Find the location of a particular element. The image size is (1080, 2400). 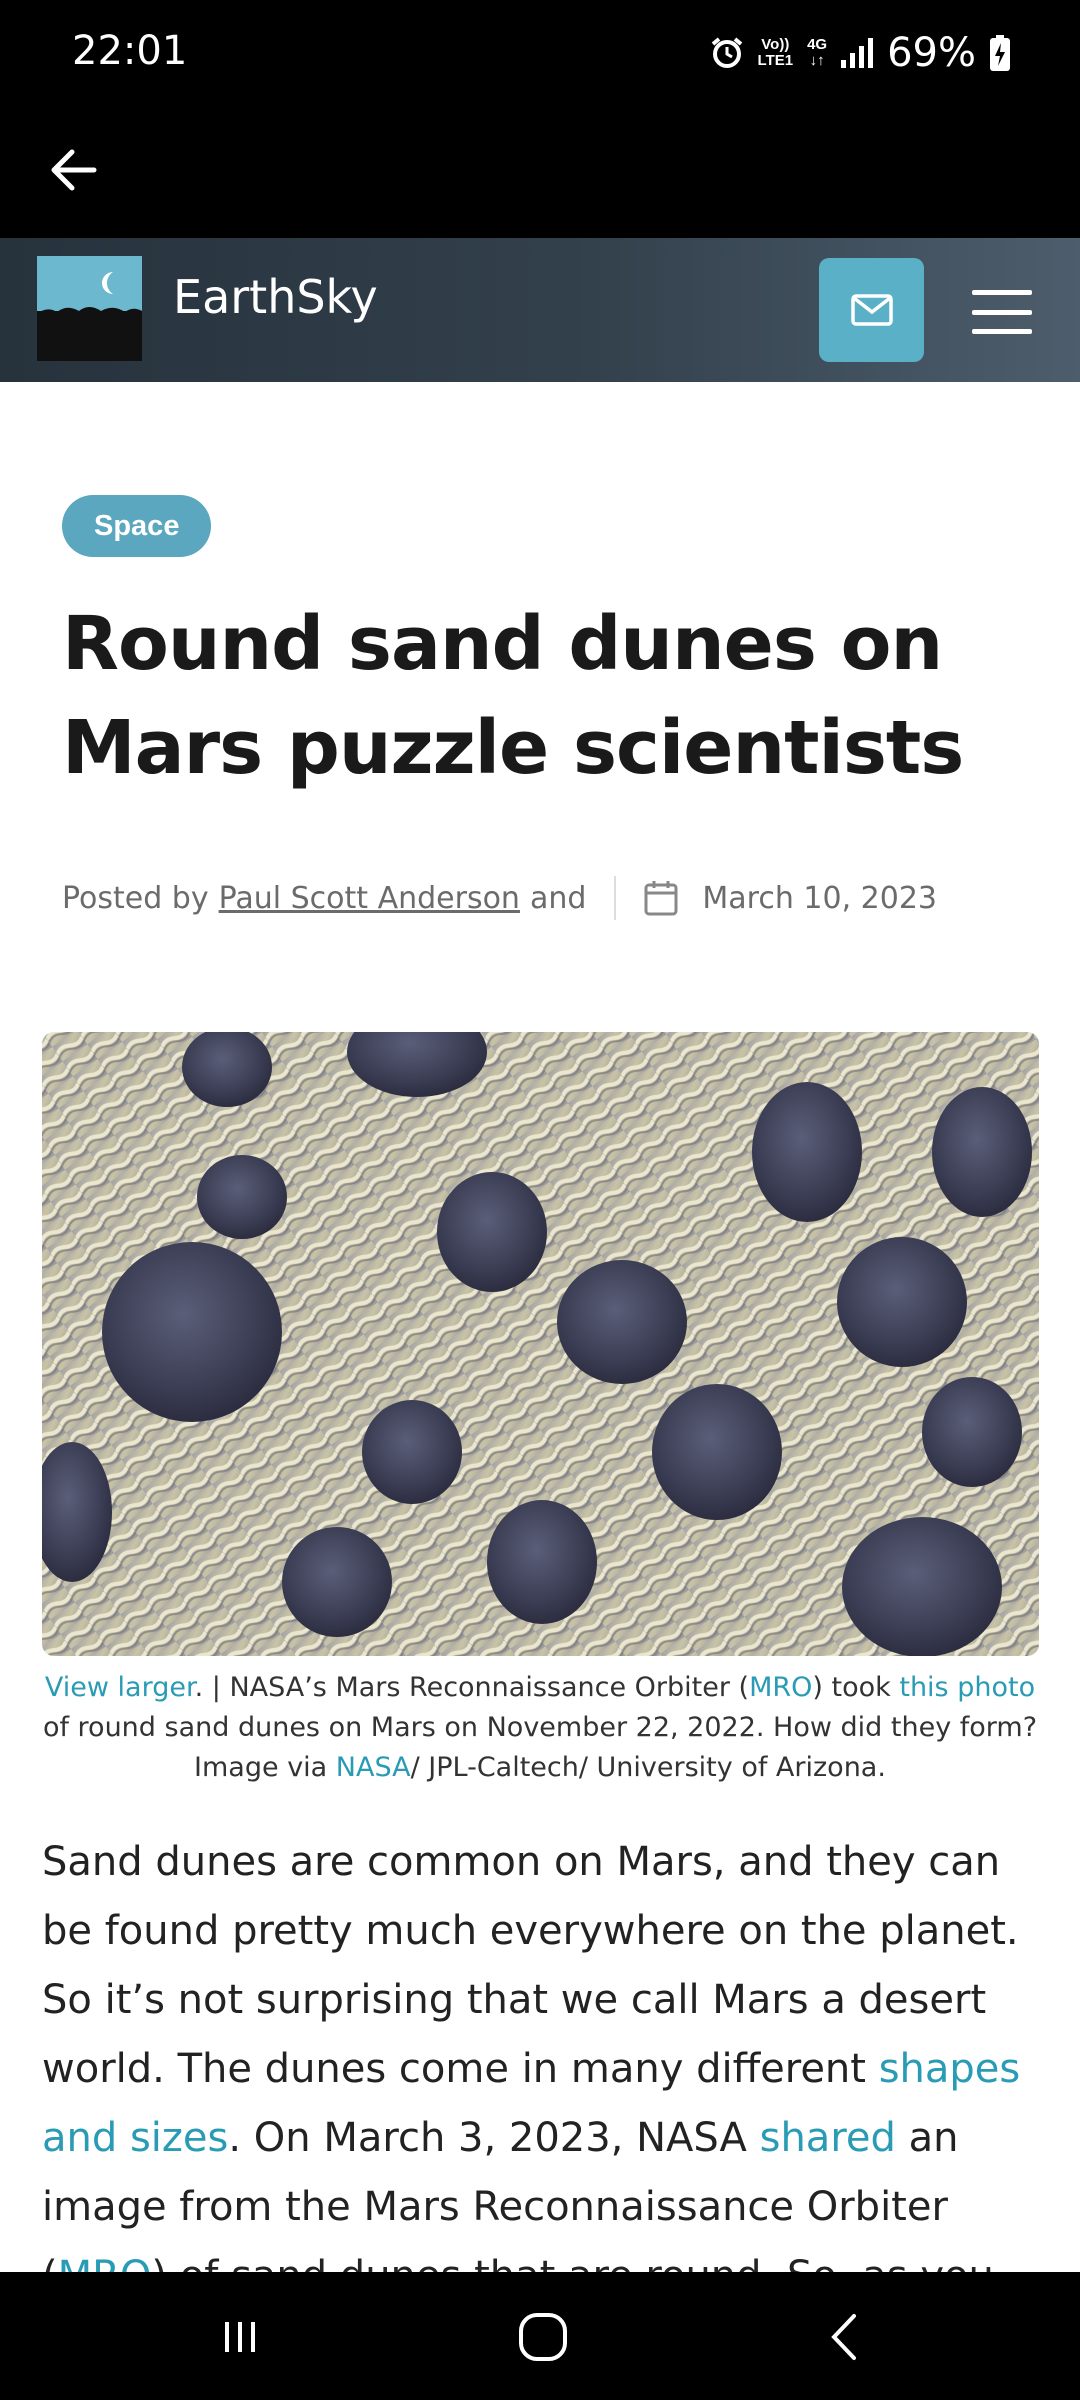

status-time: 22:01 is located at coordinates (130, 51).